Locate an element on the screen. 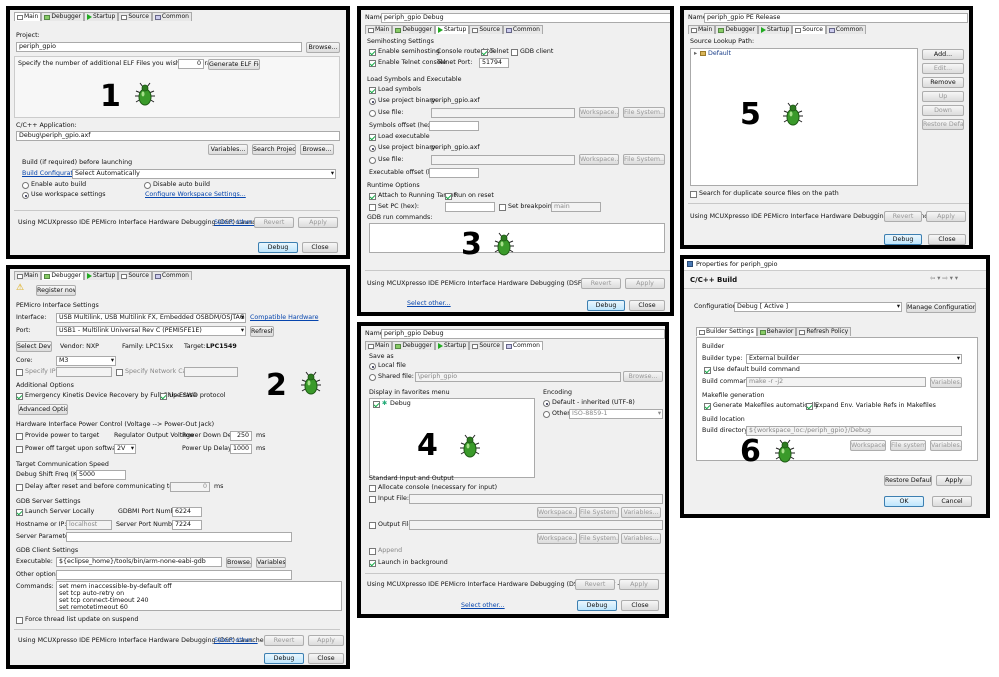 The image size is (999, 677). gdb-client-checkbox is located at coordinates (514, 52).